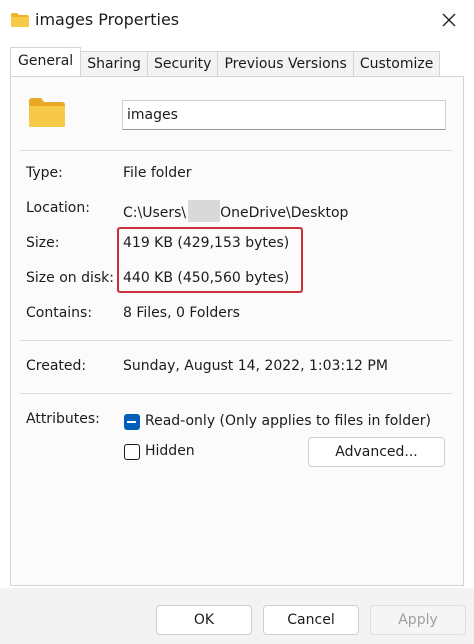  I want to click on cancel-button: Cancel, so click(311, 620).